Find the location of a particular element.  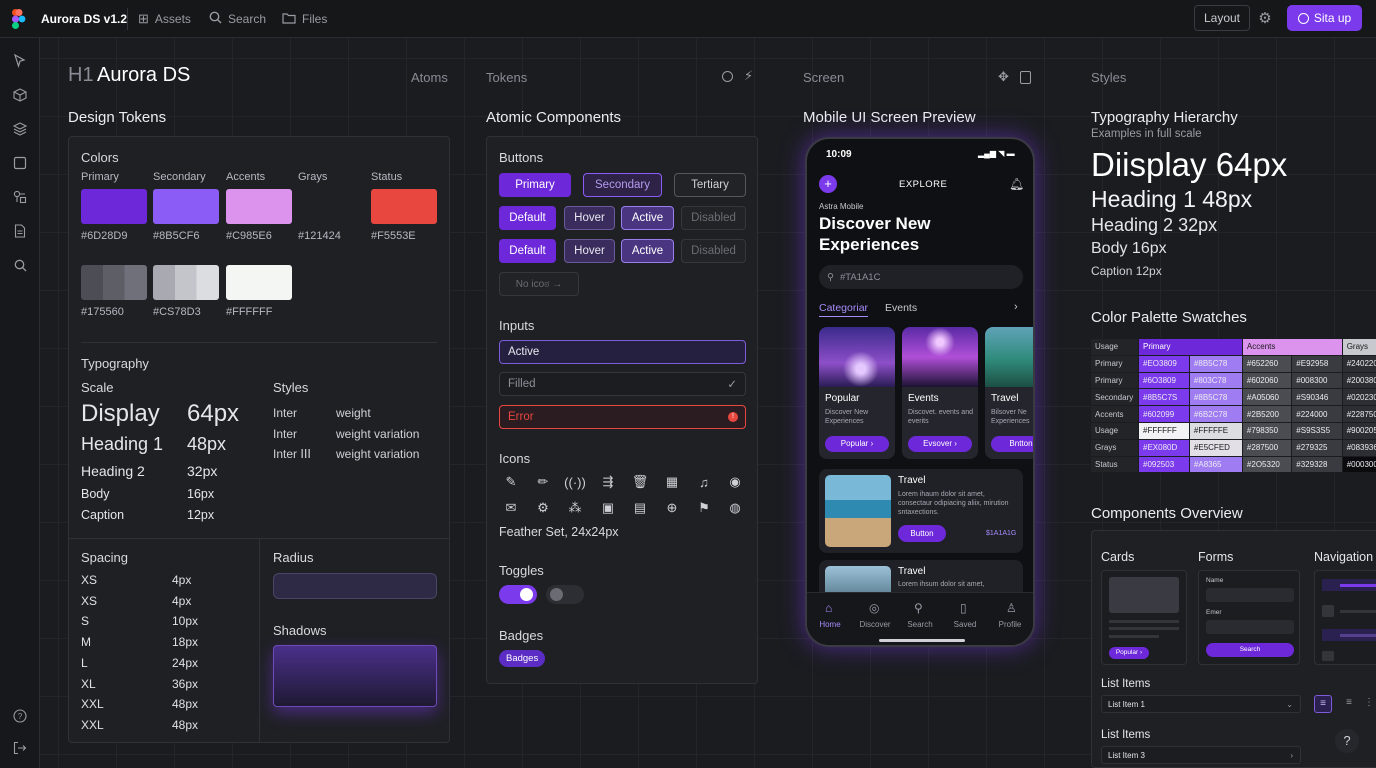

card-button: Popular › is located at coordinates (857, 444).